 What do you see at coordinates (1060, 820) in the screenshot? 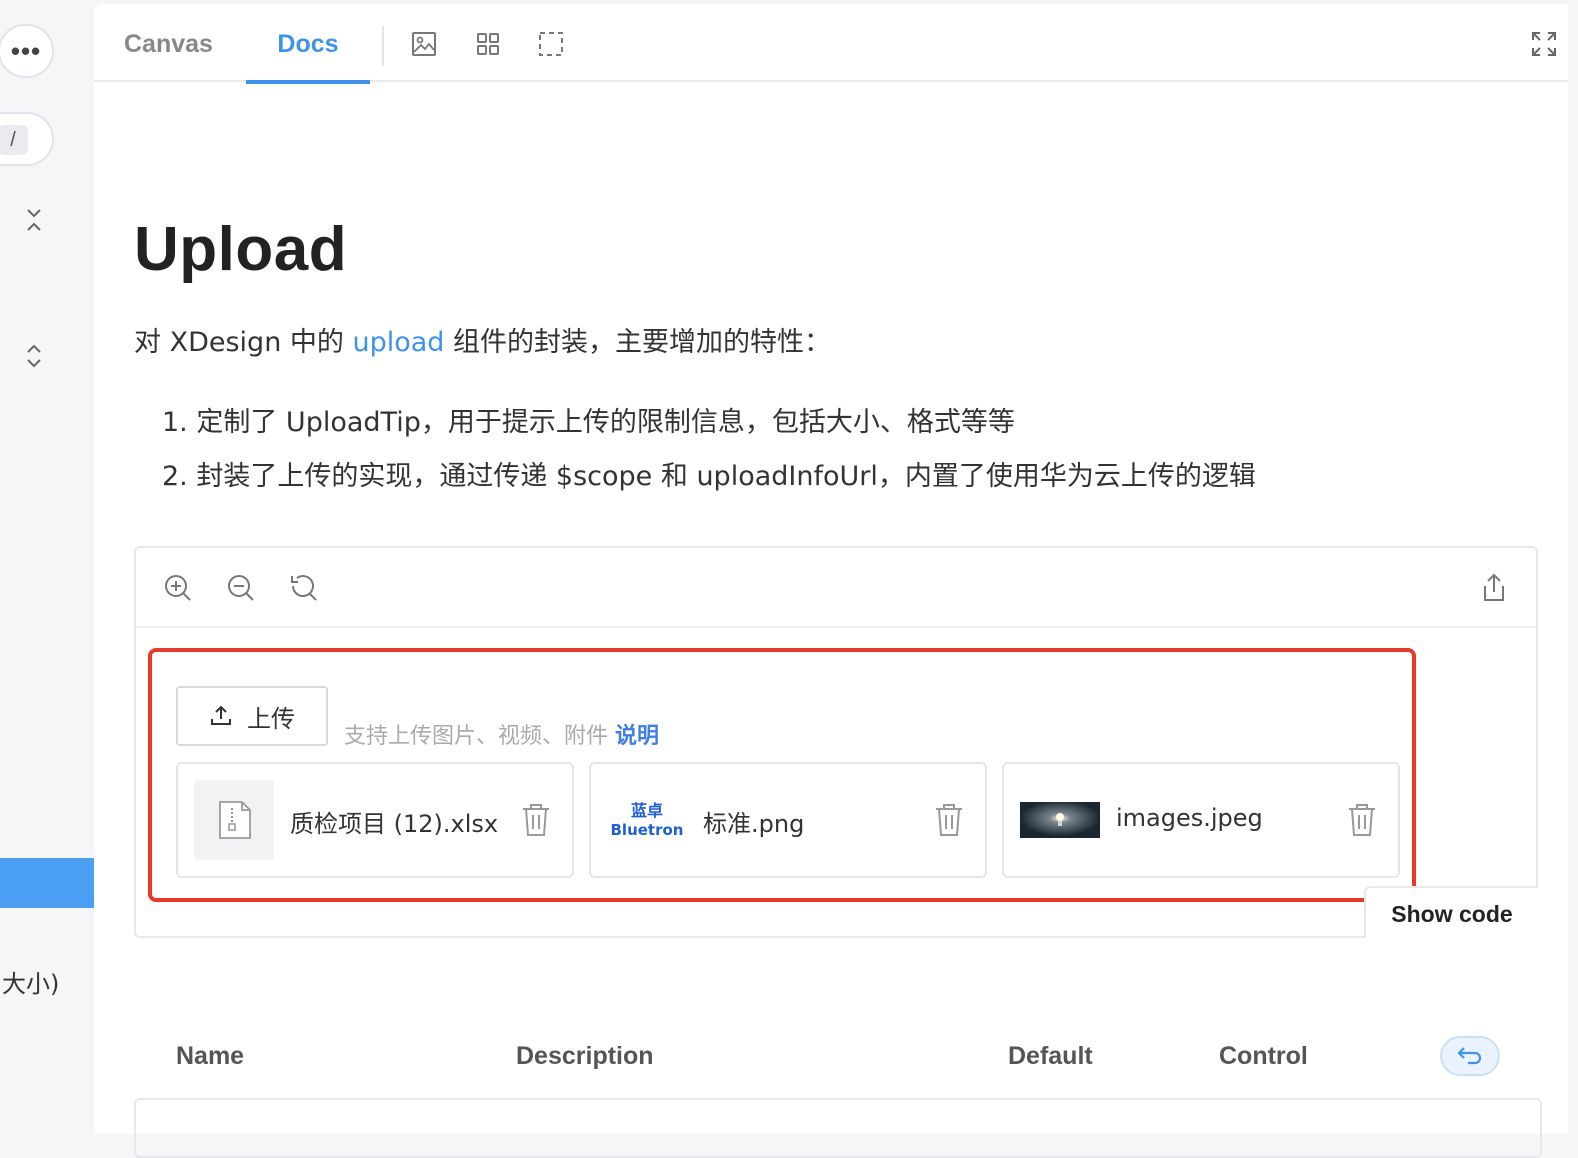
I see `lightbulb-image` at bounding box center [1060, 820].